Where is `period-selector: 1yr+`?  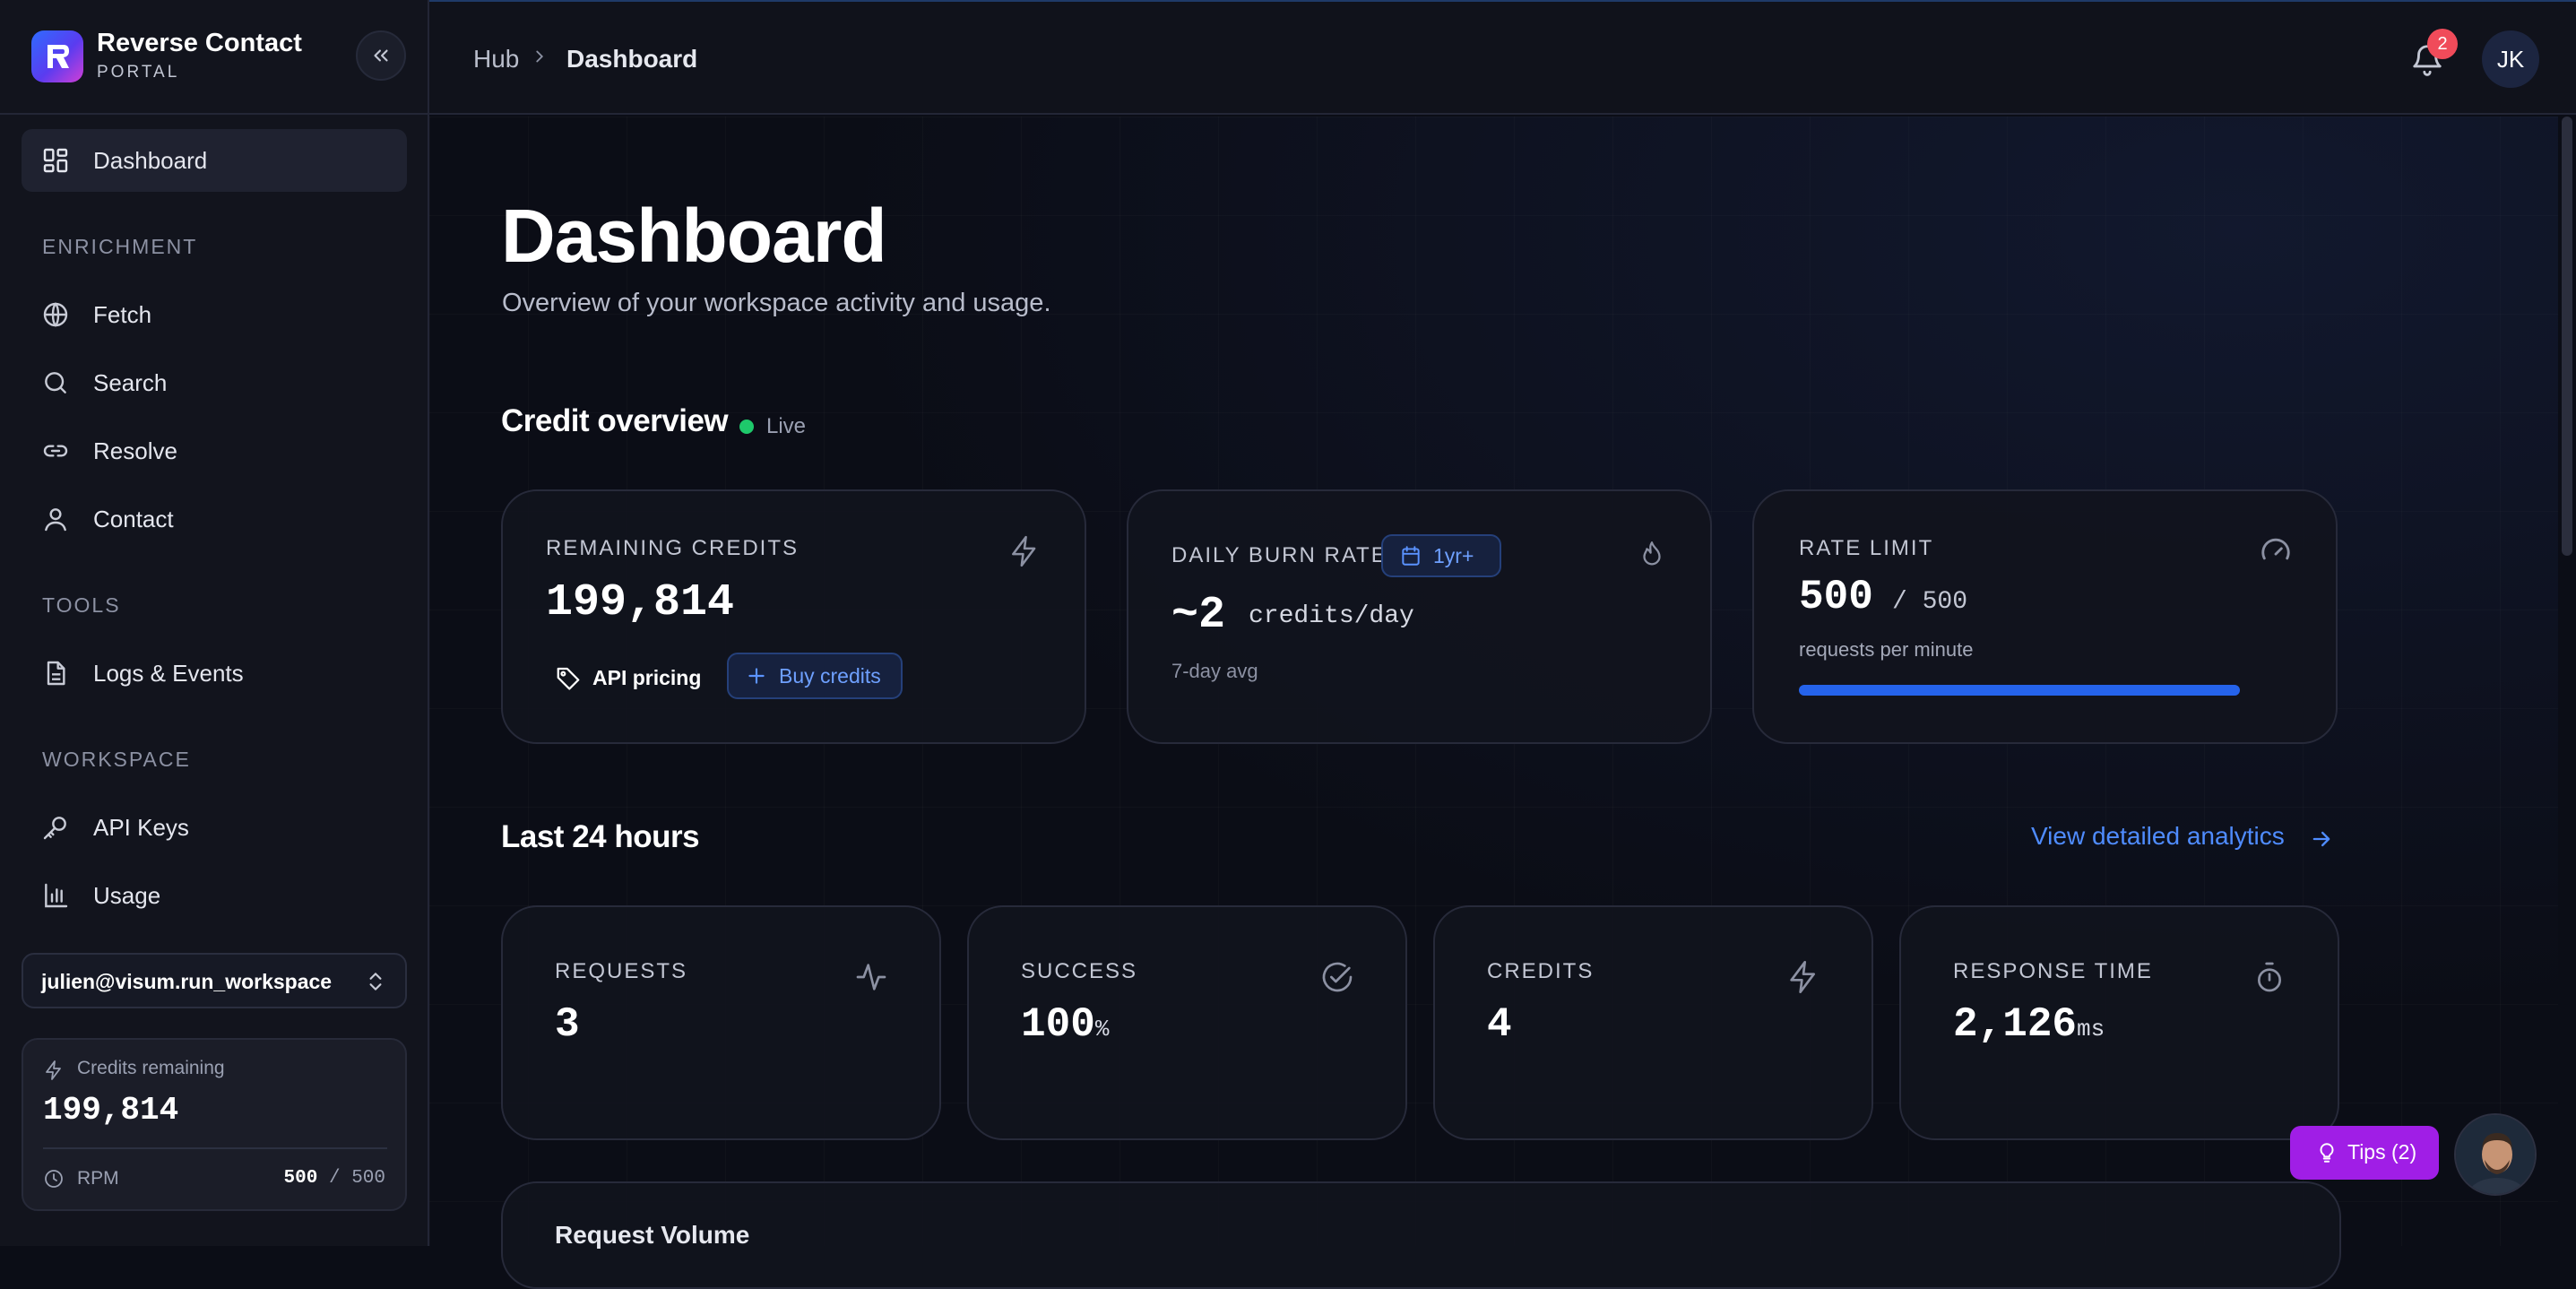 period-selector: 1yr+ is located at coordinates (1441, 555).